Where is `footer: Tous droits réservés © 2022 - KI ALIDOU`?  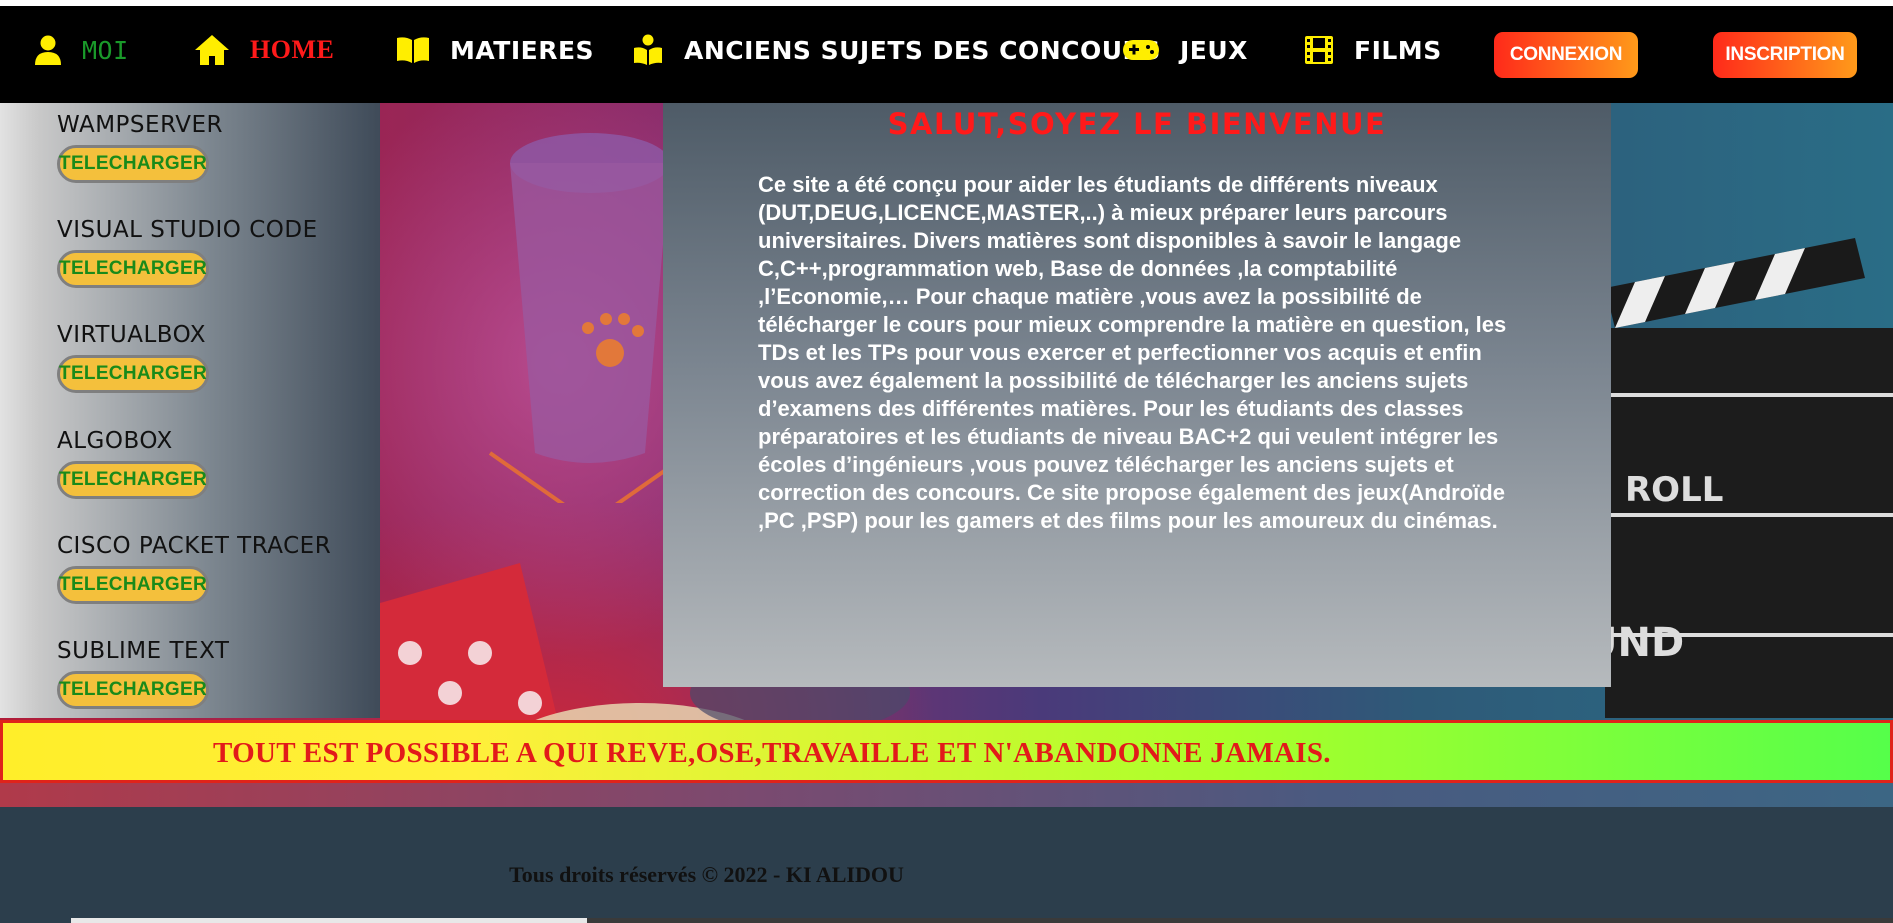 footer: Tous droits réservés © 2022 - KI ALIDOU is located at coordinates (946, 865).